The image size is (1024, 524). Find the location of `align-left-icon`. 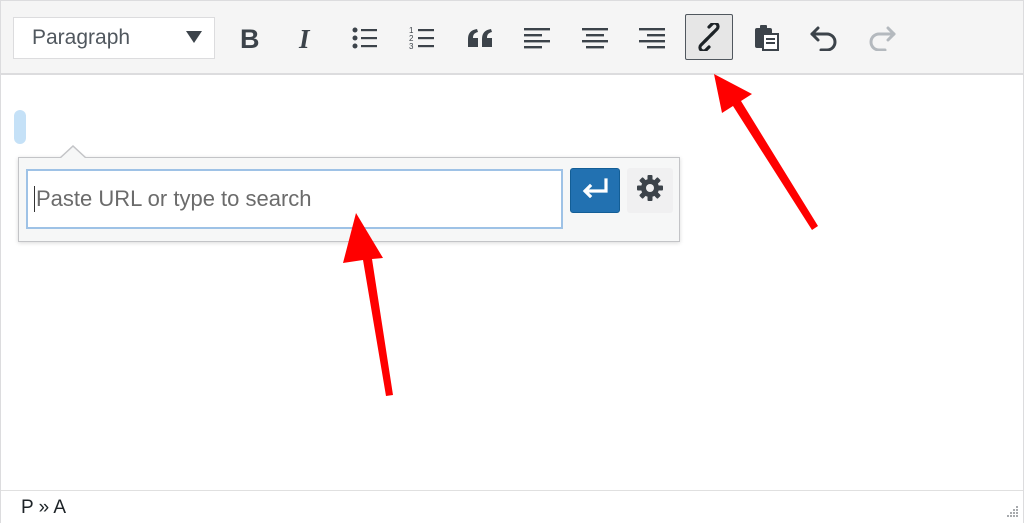

align-left-icon is located at coordinates (537, 38).